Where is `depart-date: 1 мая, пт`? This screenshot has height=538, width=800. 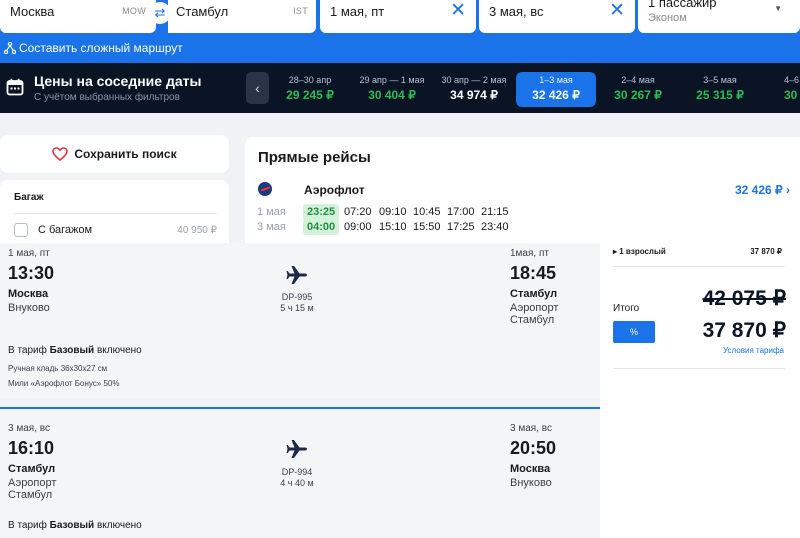 depart-date: 1 мая, пт is located at coordinates (357, 11).